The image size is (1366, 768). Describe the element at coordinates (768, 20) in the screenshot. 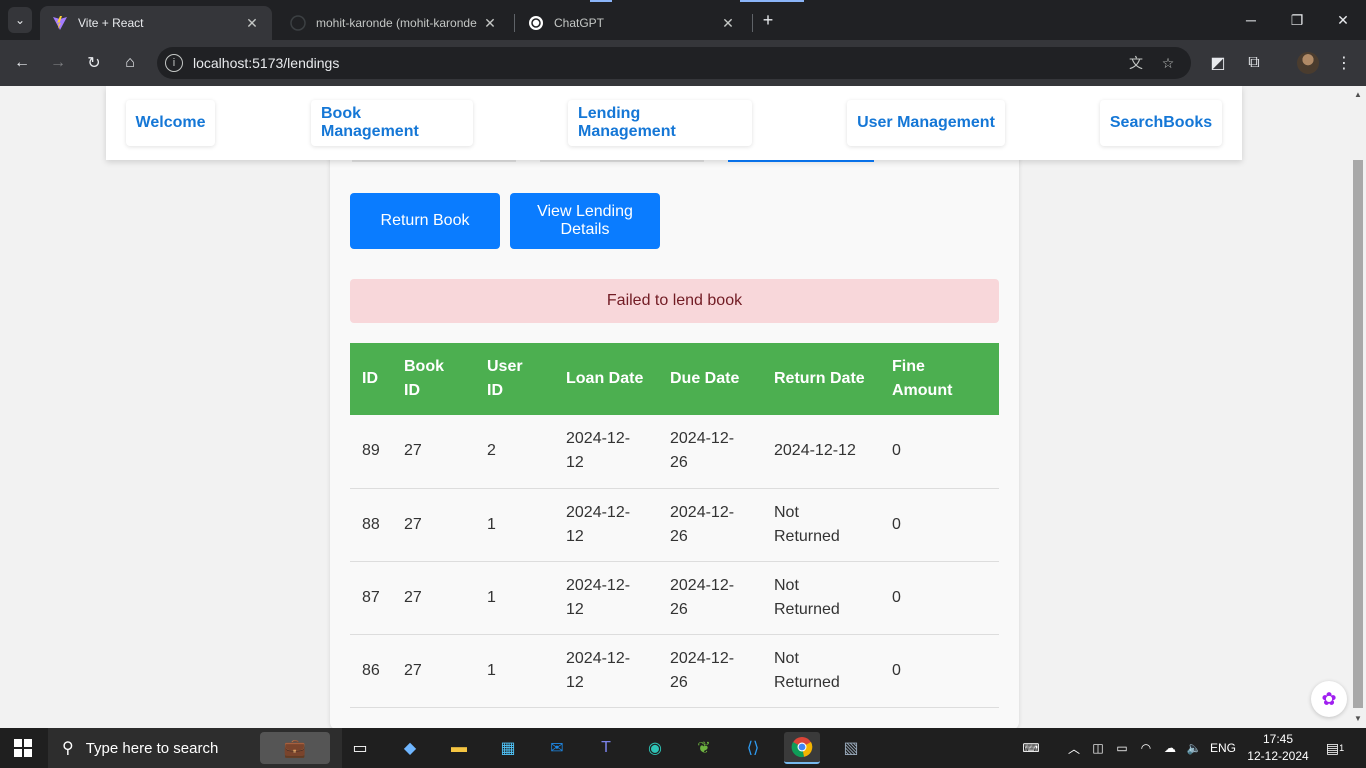

I see `new-tab-icon: +` at that location.